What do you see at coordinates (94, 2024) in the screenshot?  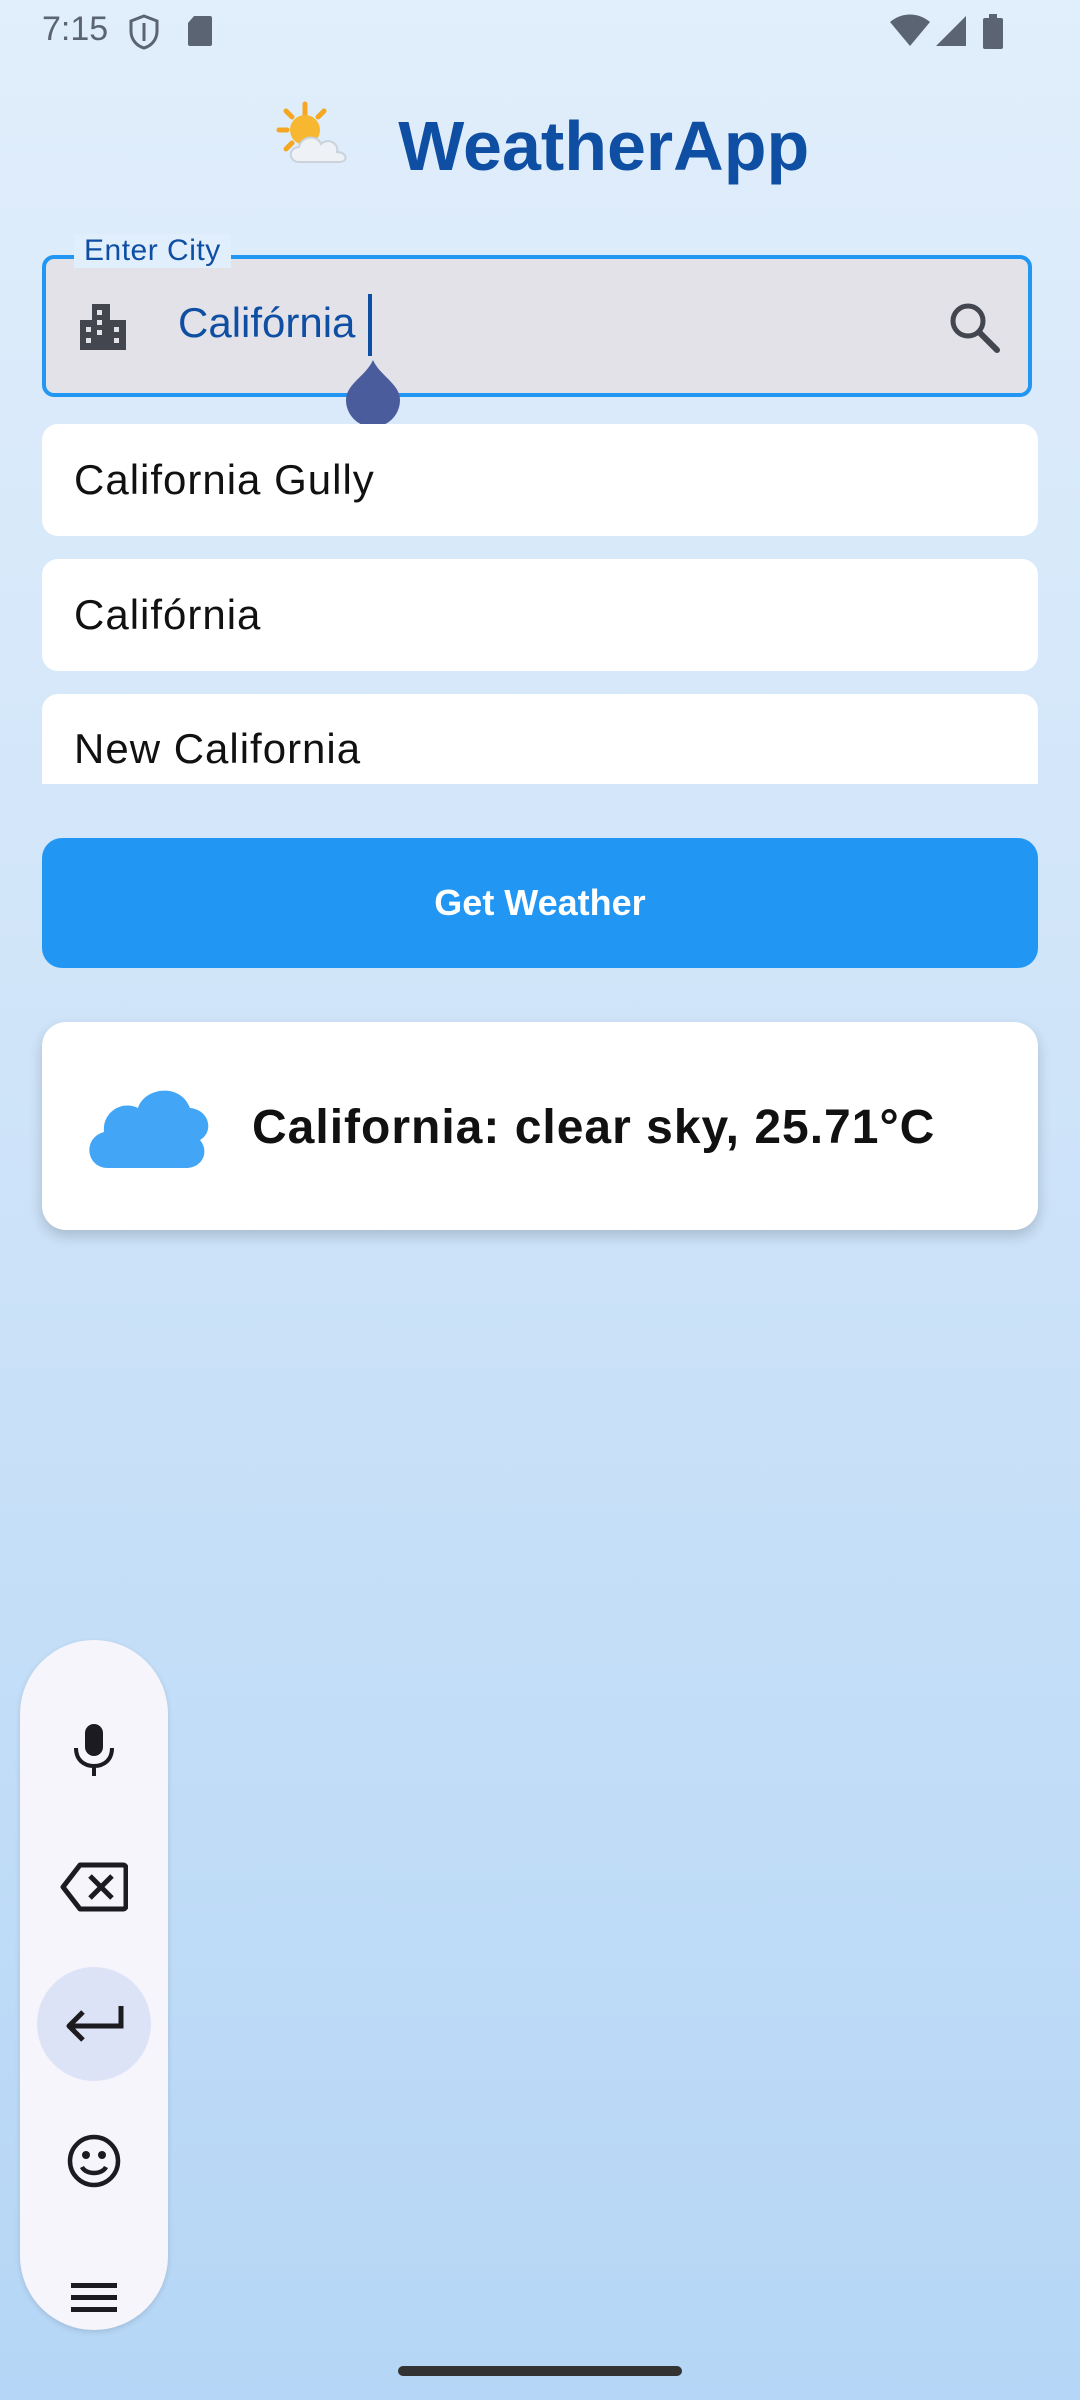 I see `enter-icon` at bounding box center [94, 2024].